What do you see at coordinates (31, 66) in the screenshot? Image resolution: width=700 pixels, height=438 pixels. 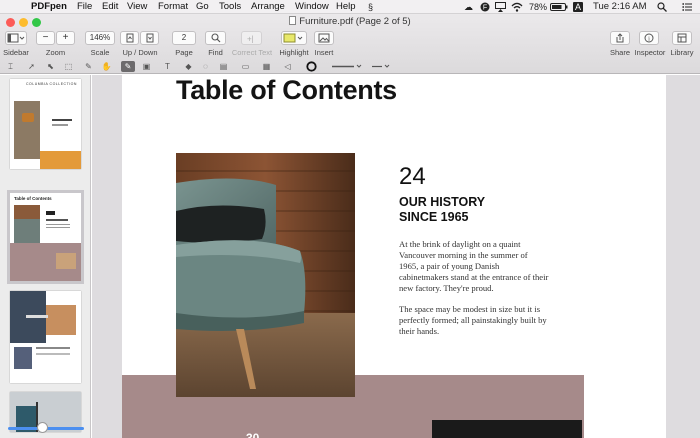 I see `arrow-tool-icon: ➚` at bounding box center [31, 66].